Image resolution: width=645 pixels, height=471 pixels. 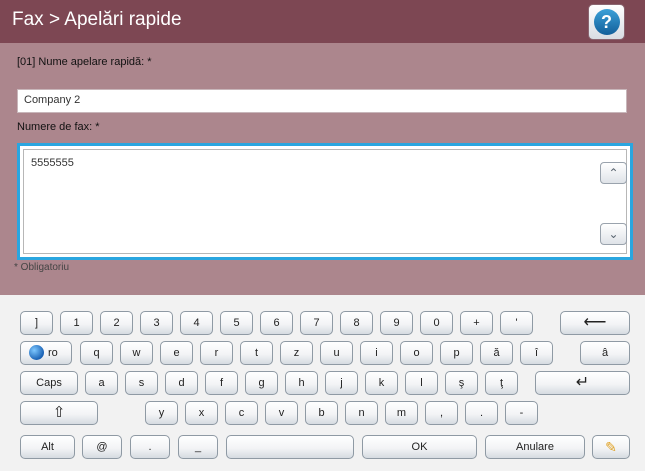 I want to click on key-h: h, so click(x=301, y=383).